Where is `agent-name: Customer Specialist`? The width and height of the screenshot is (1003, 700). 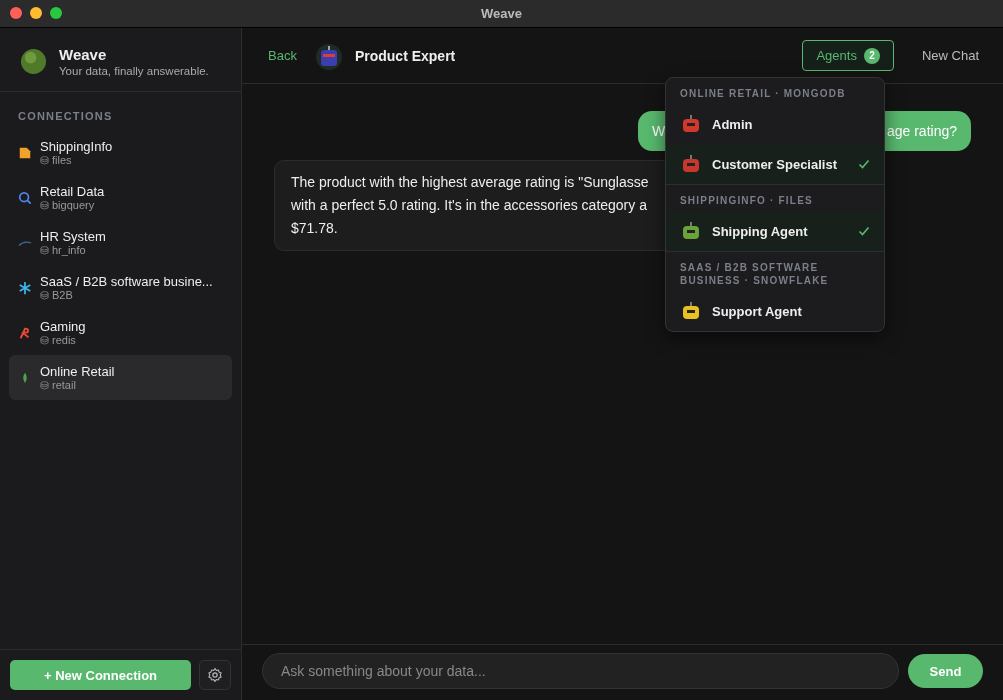
agent-name: Customer Specialist is located at coordinates (775, 164).